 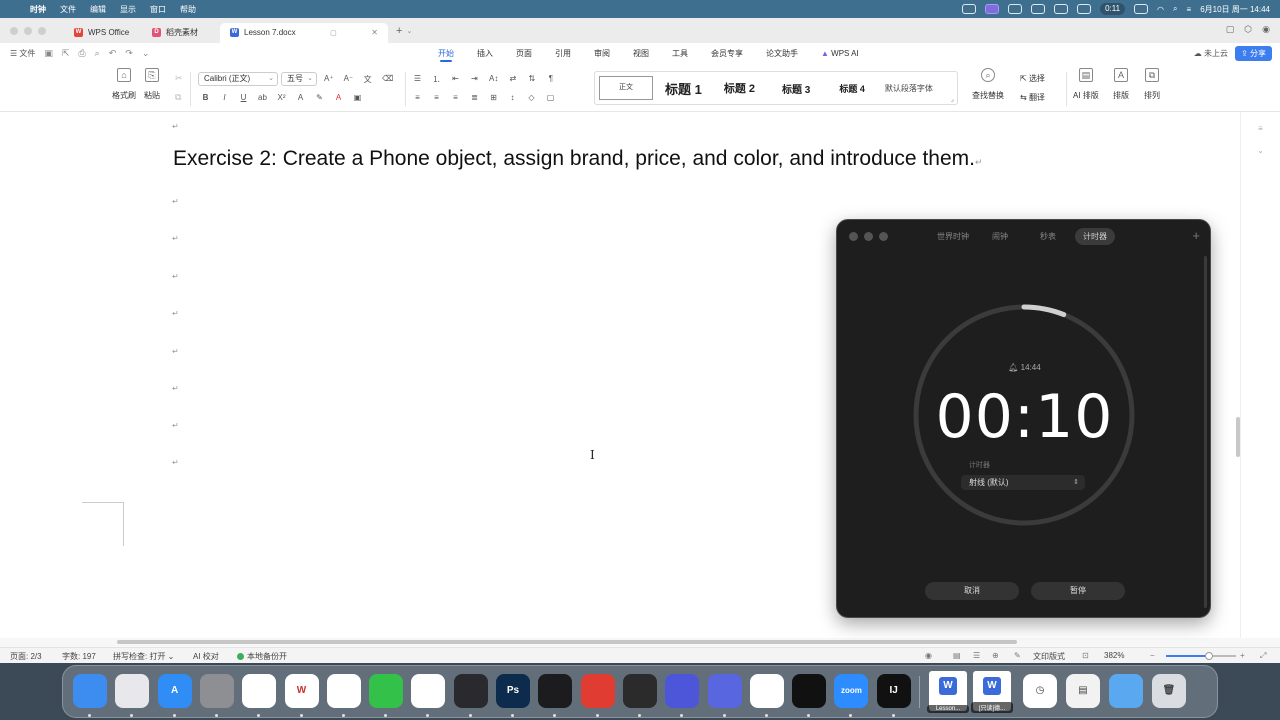 I want to click on outline-view-icon: ☰, so click(x=976, y=655).